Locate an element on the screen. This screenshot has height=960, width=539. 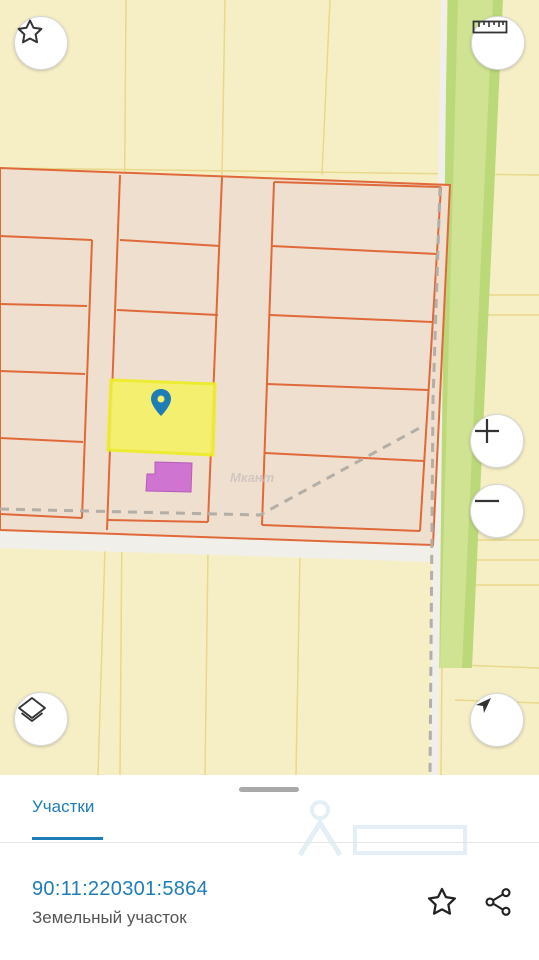
layers-button is located at coordinates (41, 719).